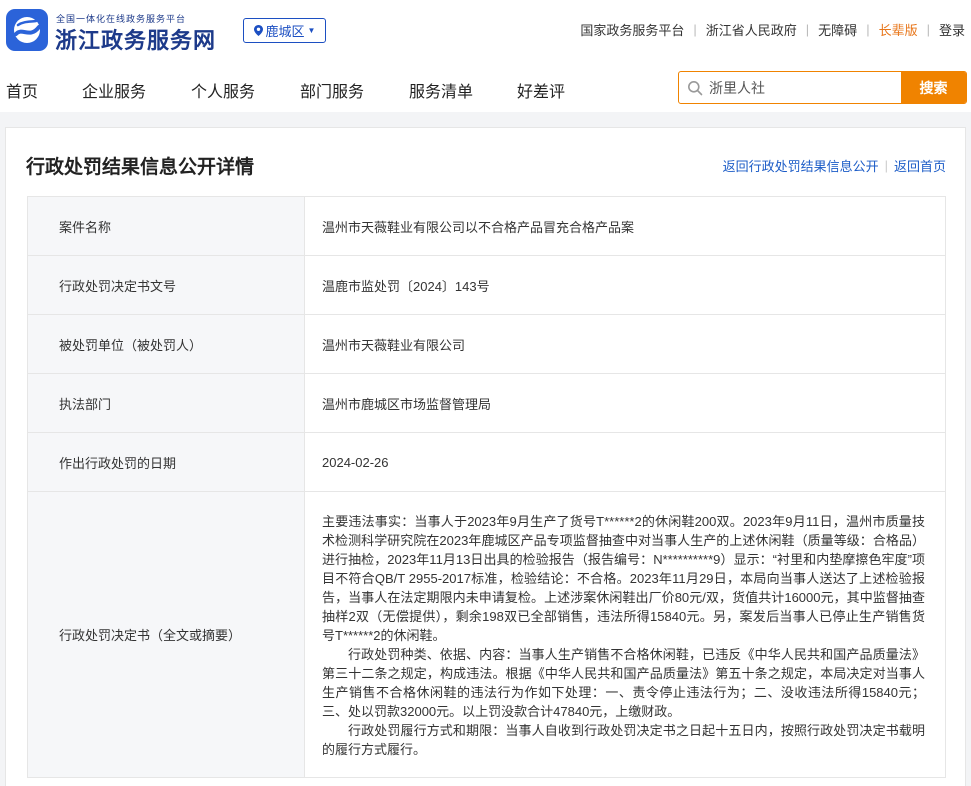 The width and height of the screenshot is (971, 786). I want to click on penalized-party-value: 温州市天薇鞋业有限公司, so click(625, 344).